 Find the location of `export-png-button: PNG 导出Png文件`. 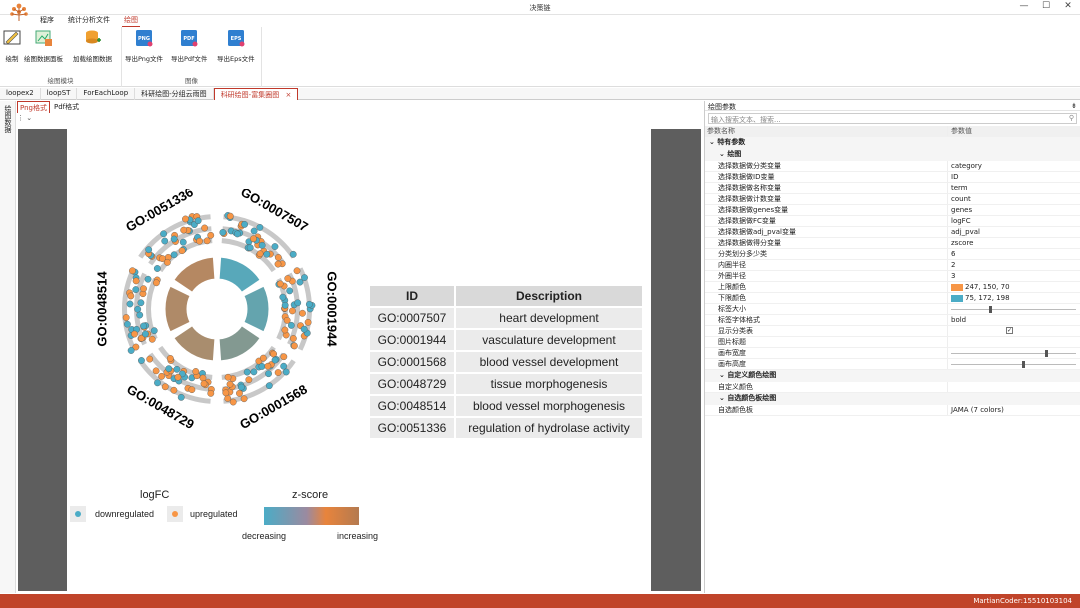

export-png-button: PNG 导出Png文件 is located at coordinates (144, 46).